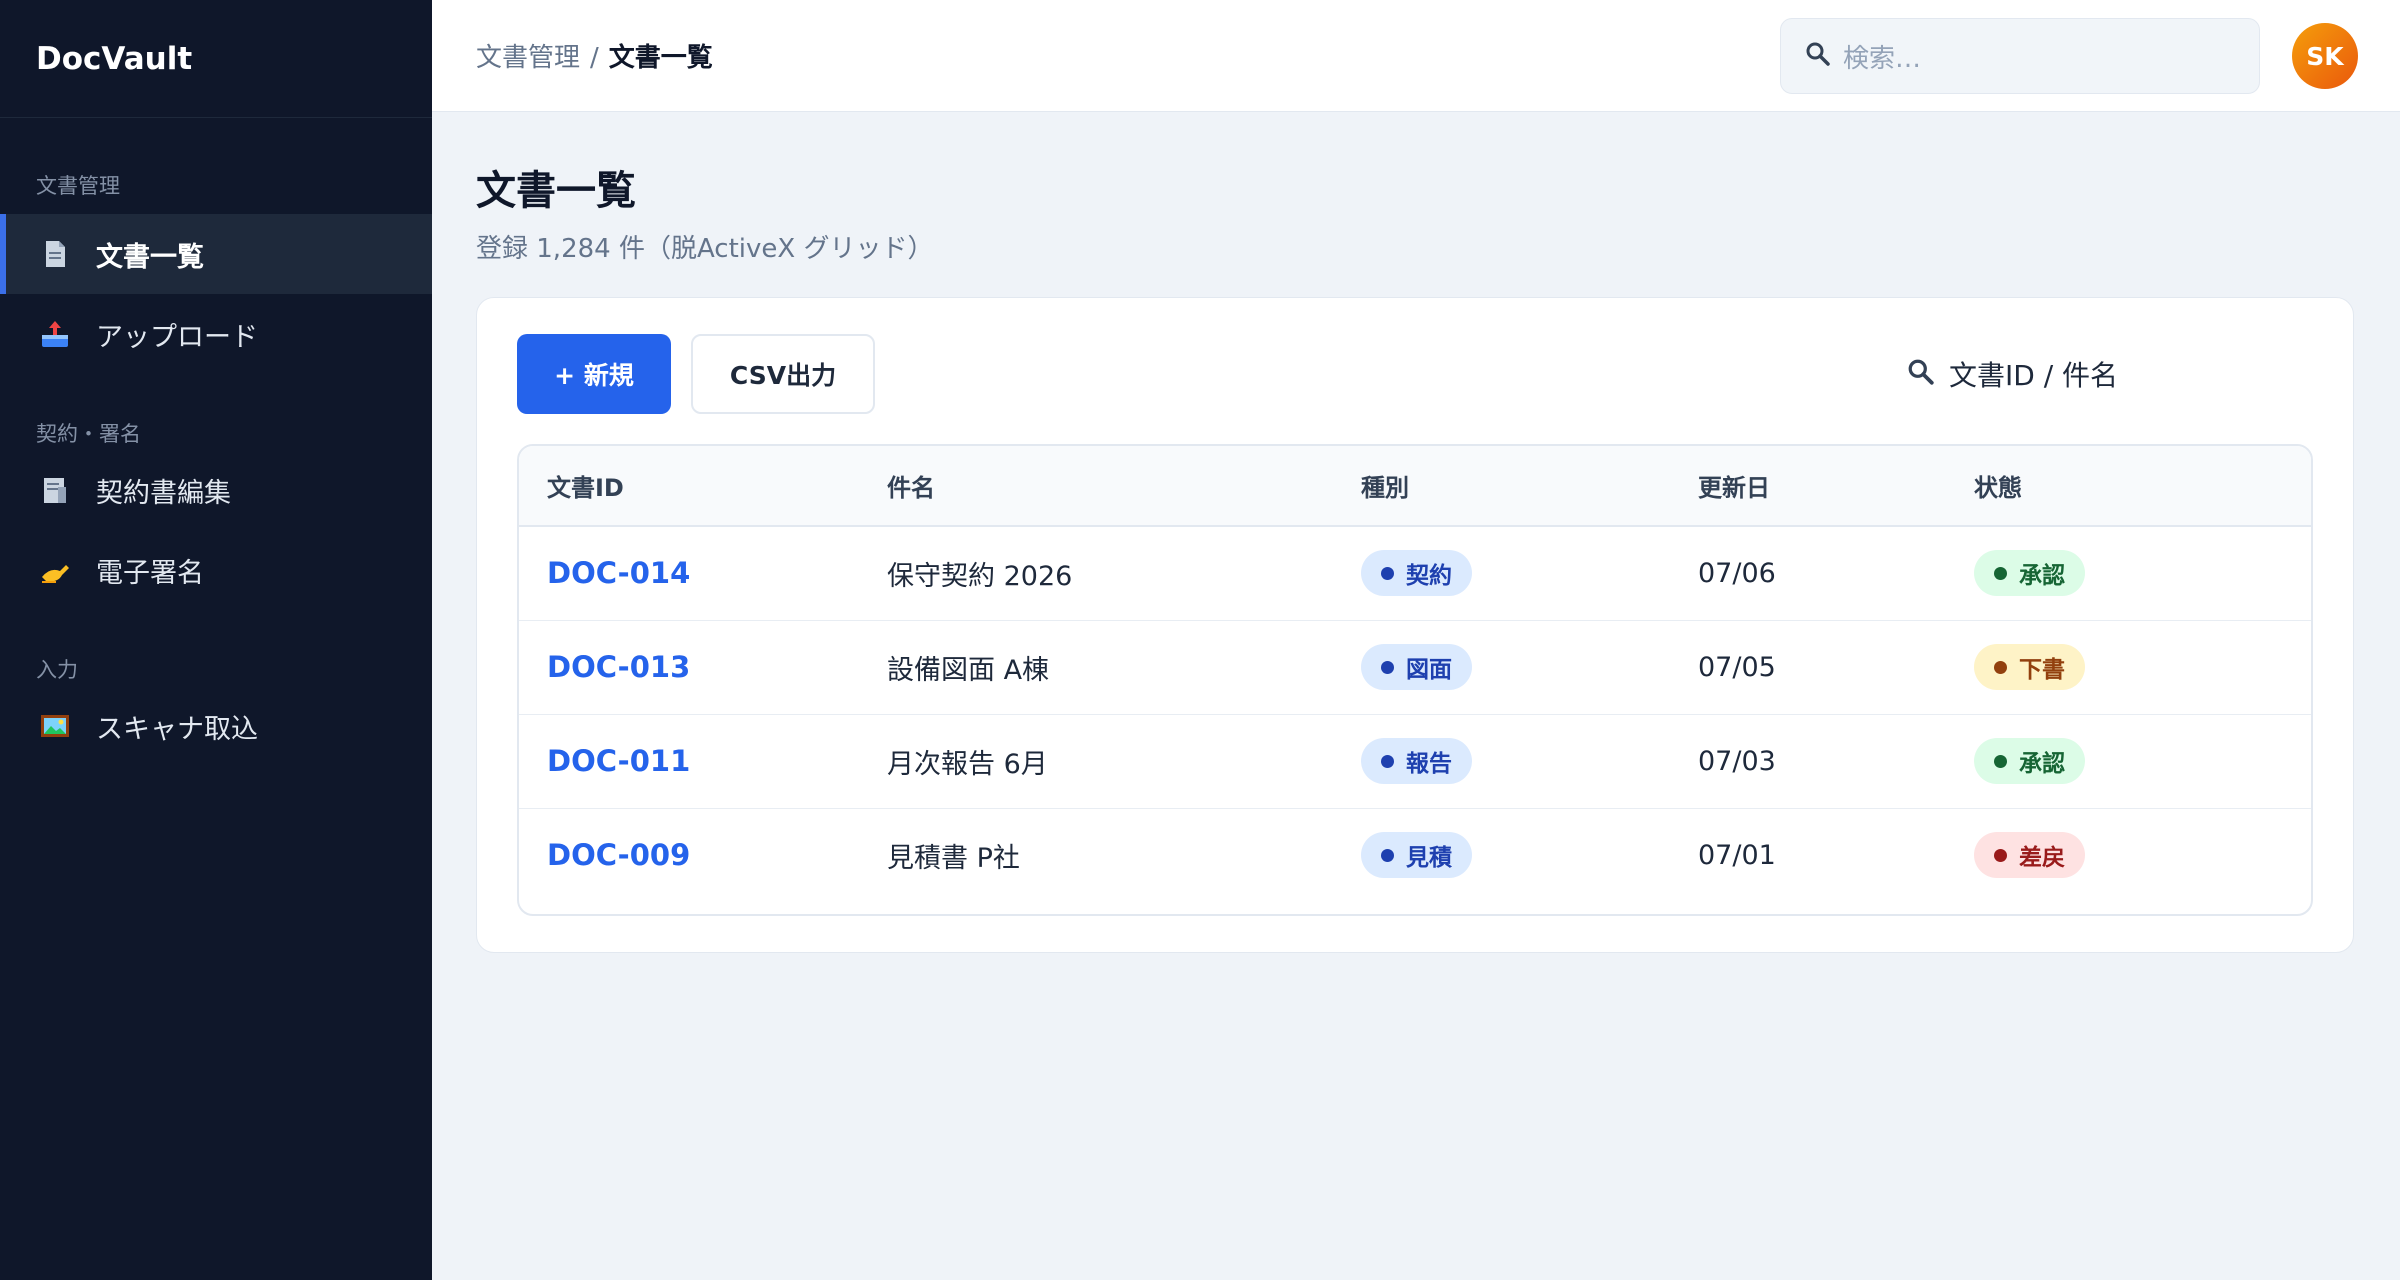 The height and width of the screenshot is (1280, 2400). Describe the element at coordinates (705, 249) in the screenshot. I see `page-subtitle: 登録 1,284 件（脱ActiveX グリッド）` at that location.